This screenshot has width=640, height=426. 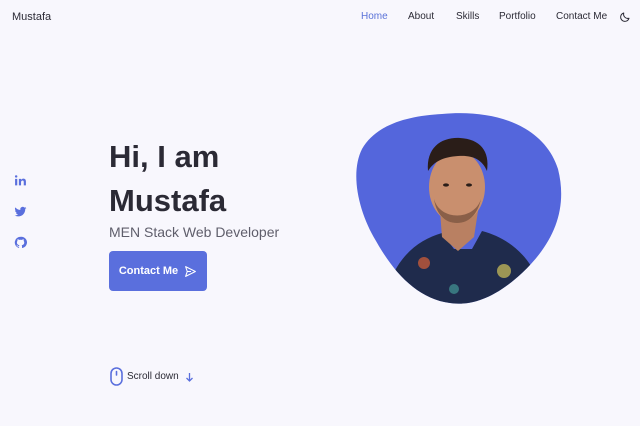 What do you see at coordinates (191, 271) in the screenshot?
I see `send-icon` at bounding box center [191, 271].